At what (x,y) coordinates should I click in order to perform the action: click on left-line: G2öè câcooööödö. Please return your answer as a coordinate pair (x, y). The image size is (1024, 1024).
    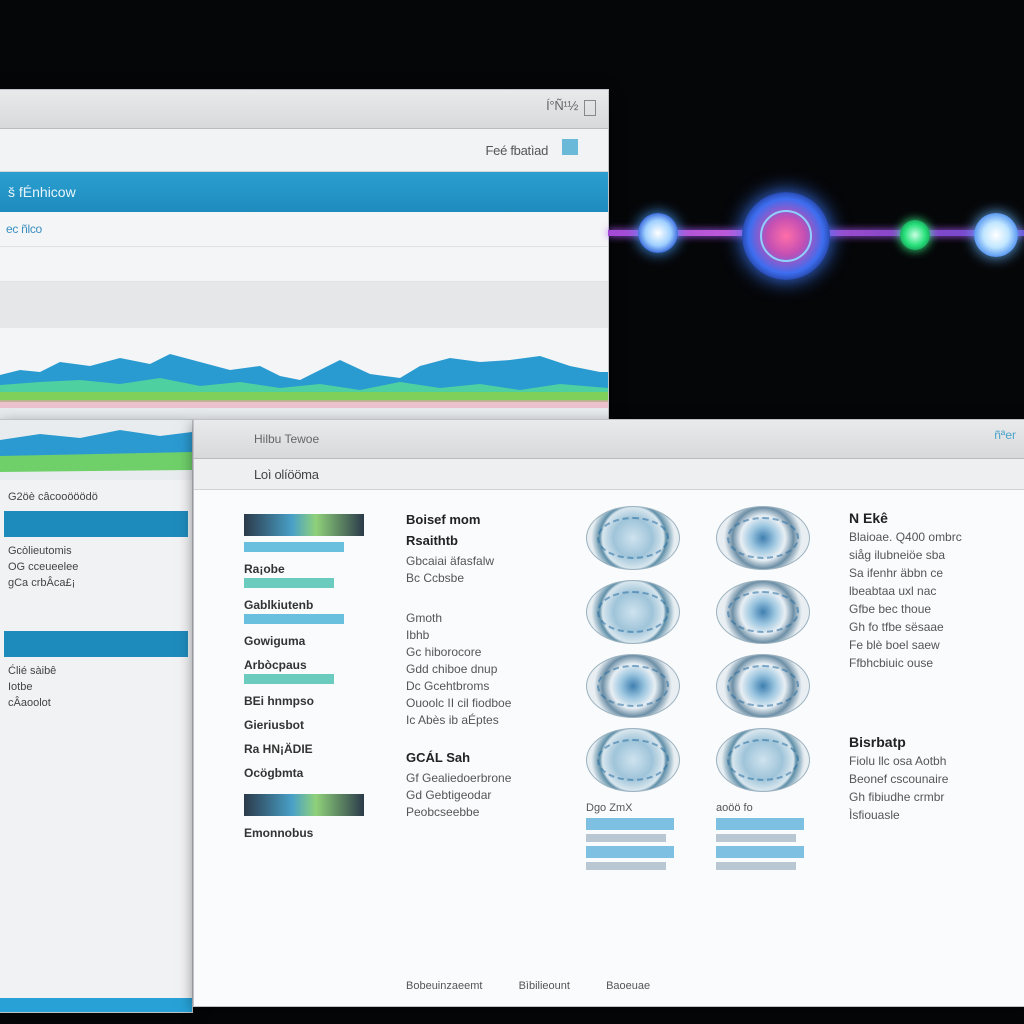
    Looking at the image, I should click on (53, 497).